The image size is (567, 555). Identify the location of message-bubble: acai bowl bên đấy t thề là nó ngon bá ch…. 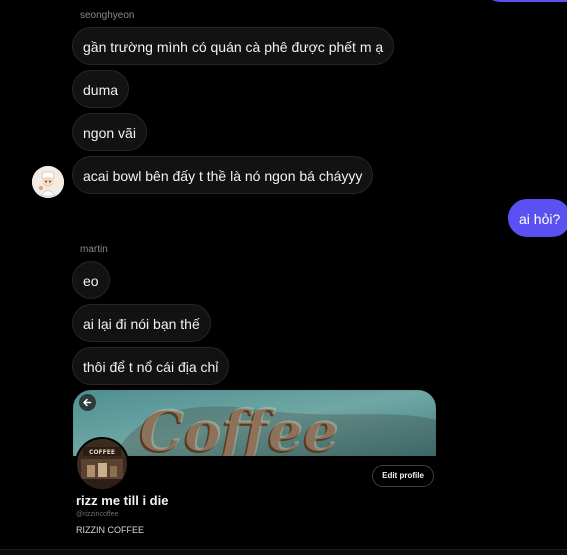
(223, 175).